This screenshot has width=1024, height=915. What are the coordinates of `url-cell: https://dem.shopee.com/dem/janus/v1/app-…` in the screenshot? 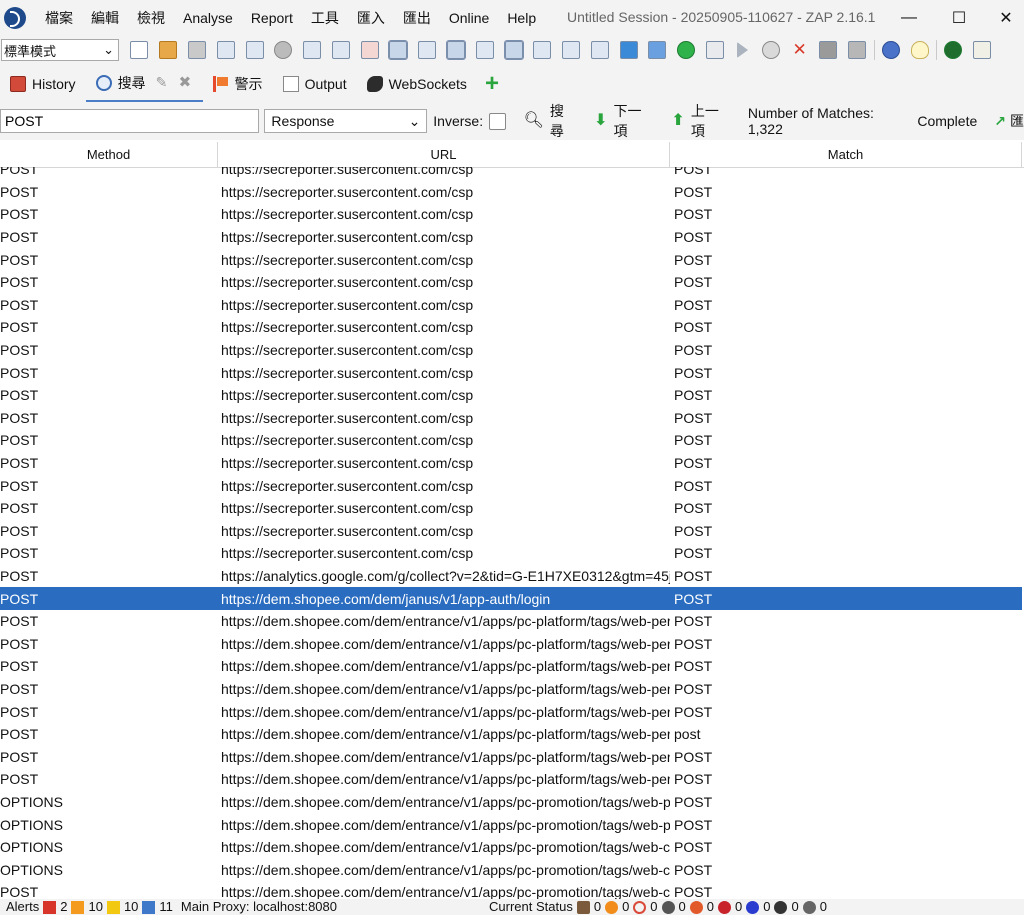 It's located at (386, 598).